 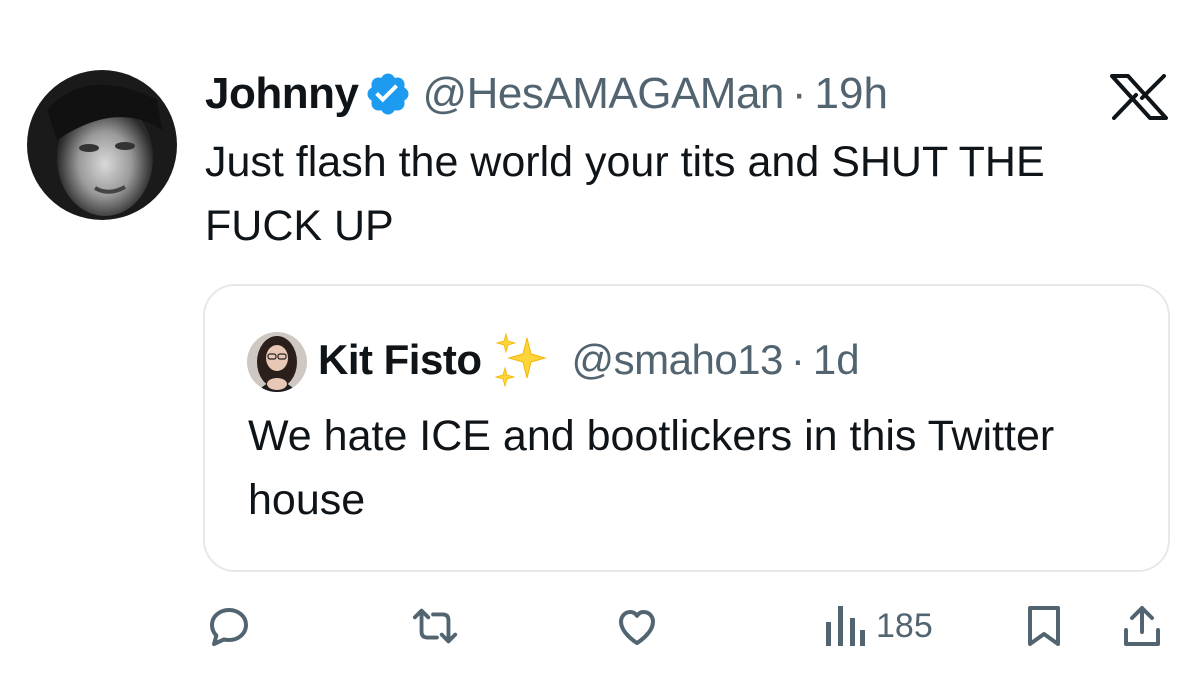 I want to click on quote-header: Kit Fisto @smaho13 · 1d, so click(x=589, y=360).